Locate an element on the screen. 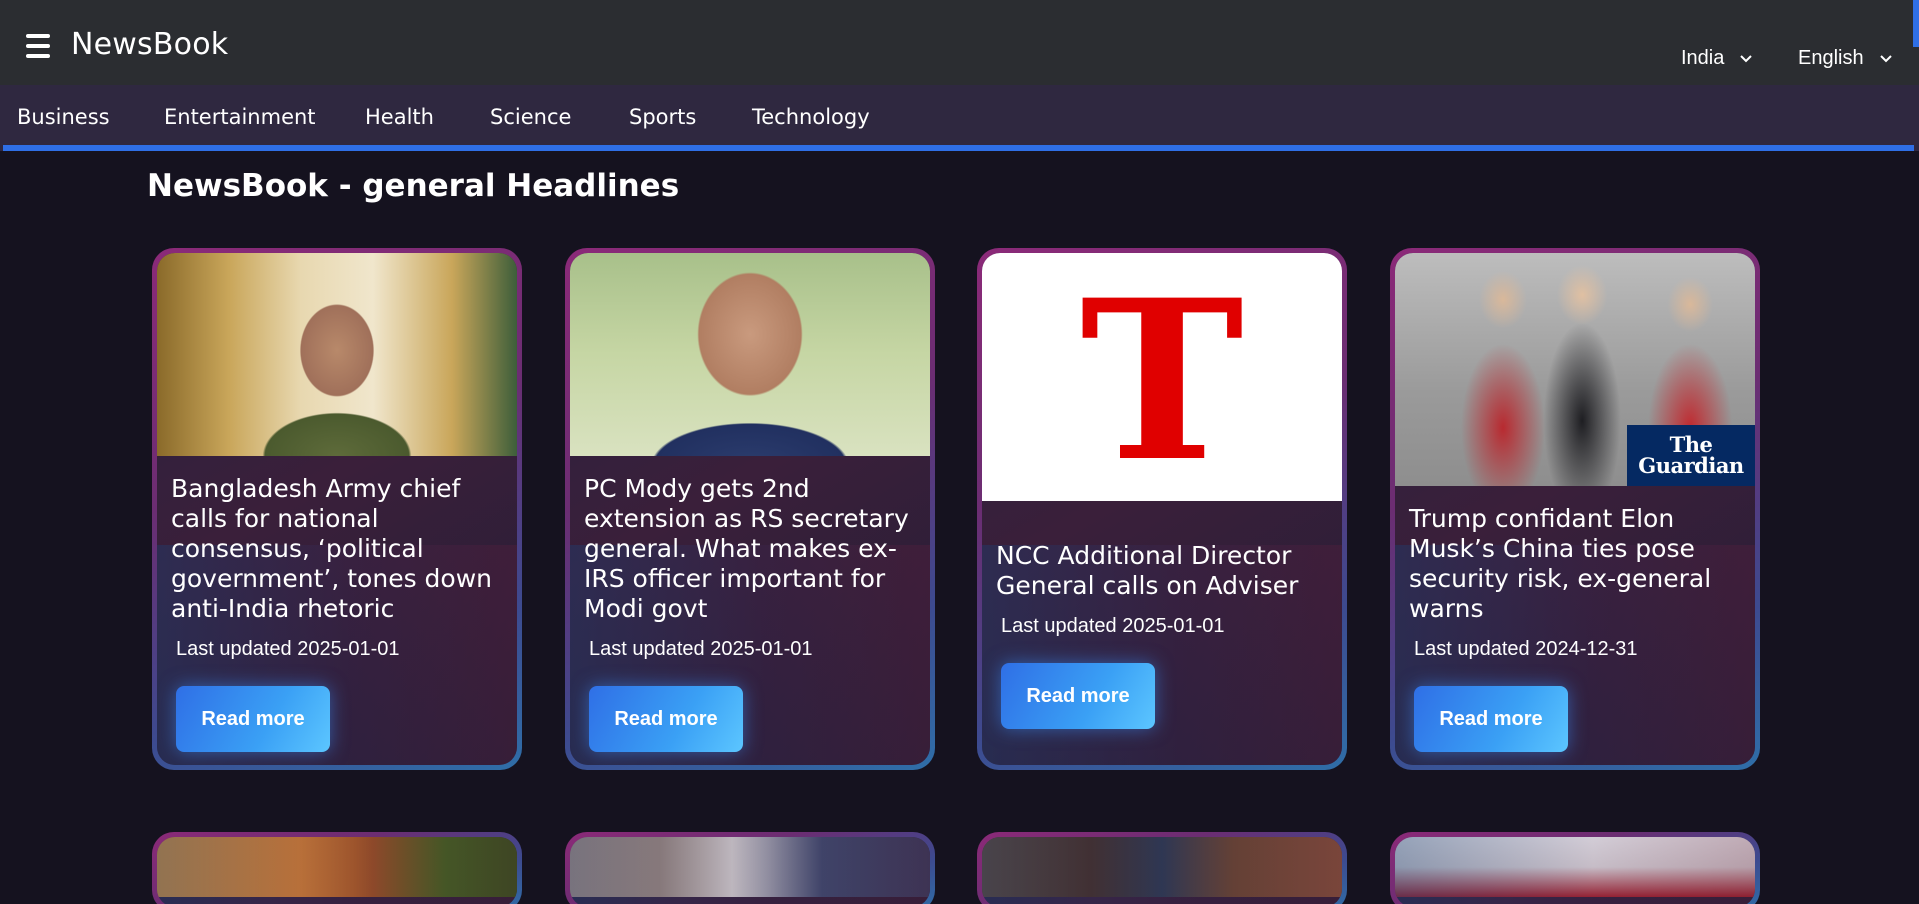 The height and width of the screenshot is (904, 1919). country-select-value: India is located at coordinates (1703, 58).